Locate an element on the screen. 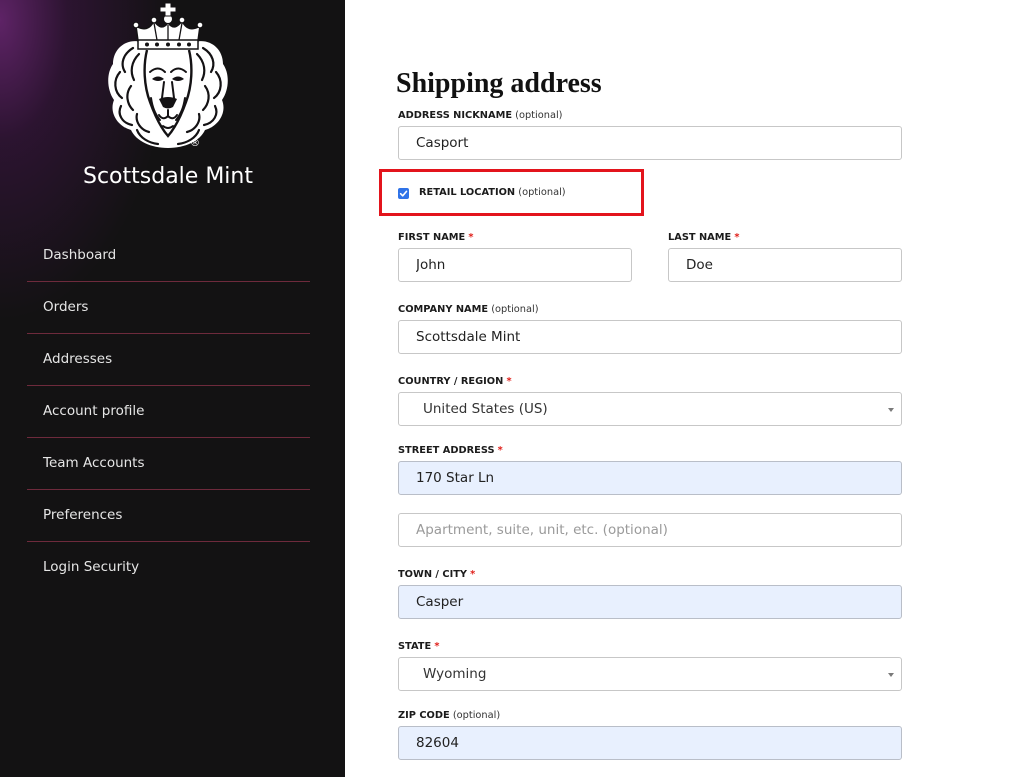  country-region-value: United States (US) is located at coordinates (485, 409).